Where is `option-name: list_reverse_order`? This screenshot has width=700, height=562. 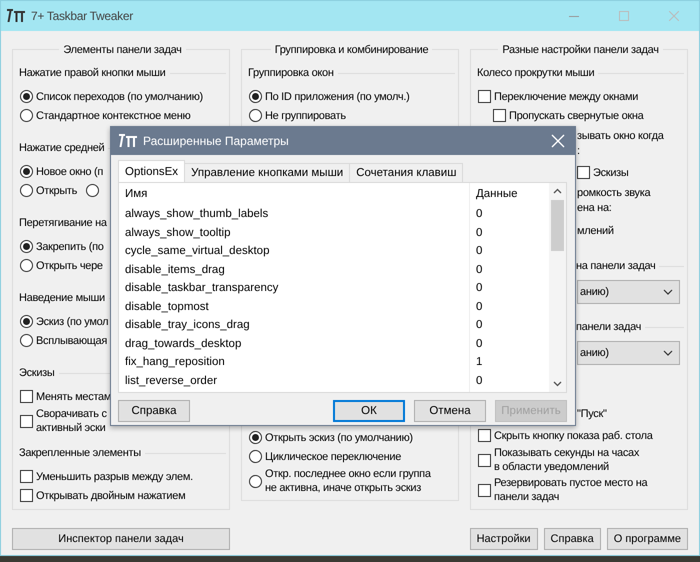
option-name: list_reverse_order is located at coordinates (294, 381).